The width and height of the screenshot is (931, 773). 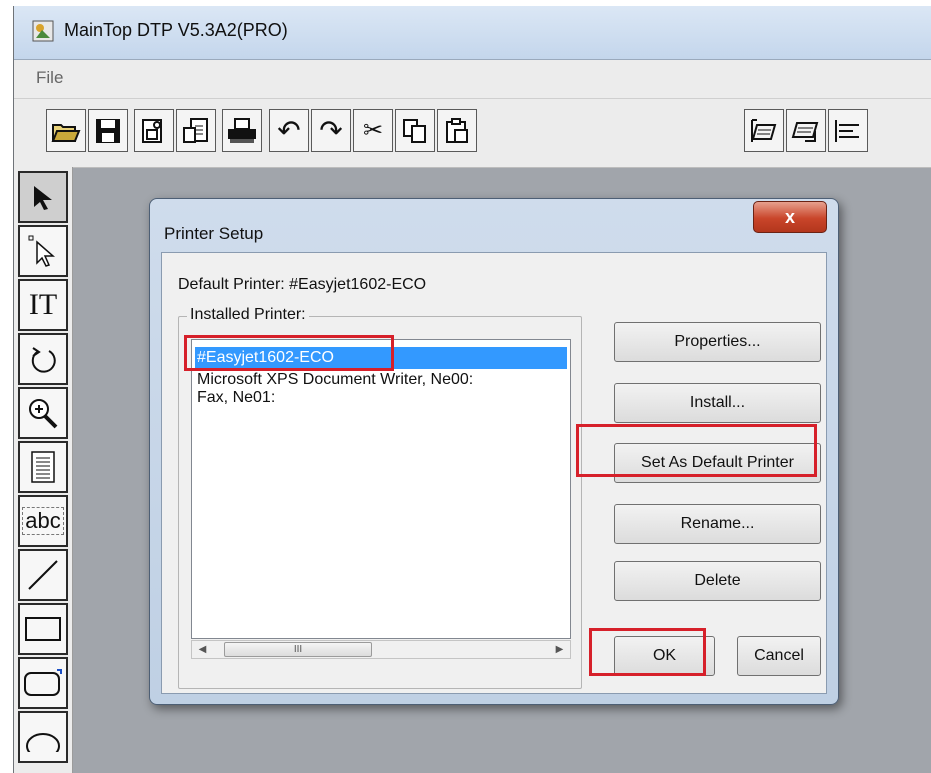 I want to click on installed-printer-label: Installed Printer:, so click(x=248, y=315).